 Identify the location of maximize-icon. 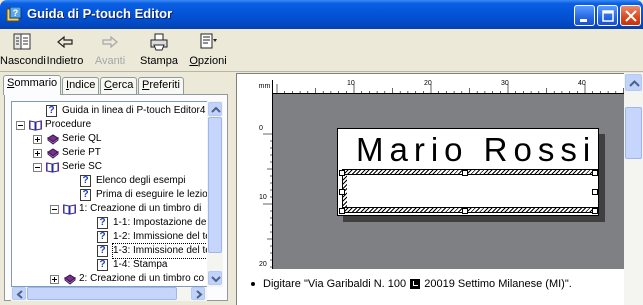
(608, 16).